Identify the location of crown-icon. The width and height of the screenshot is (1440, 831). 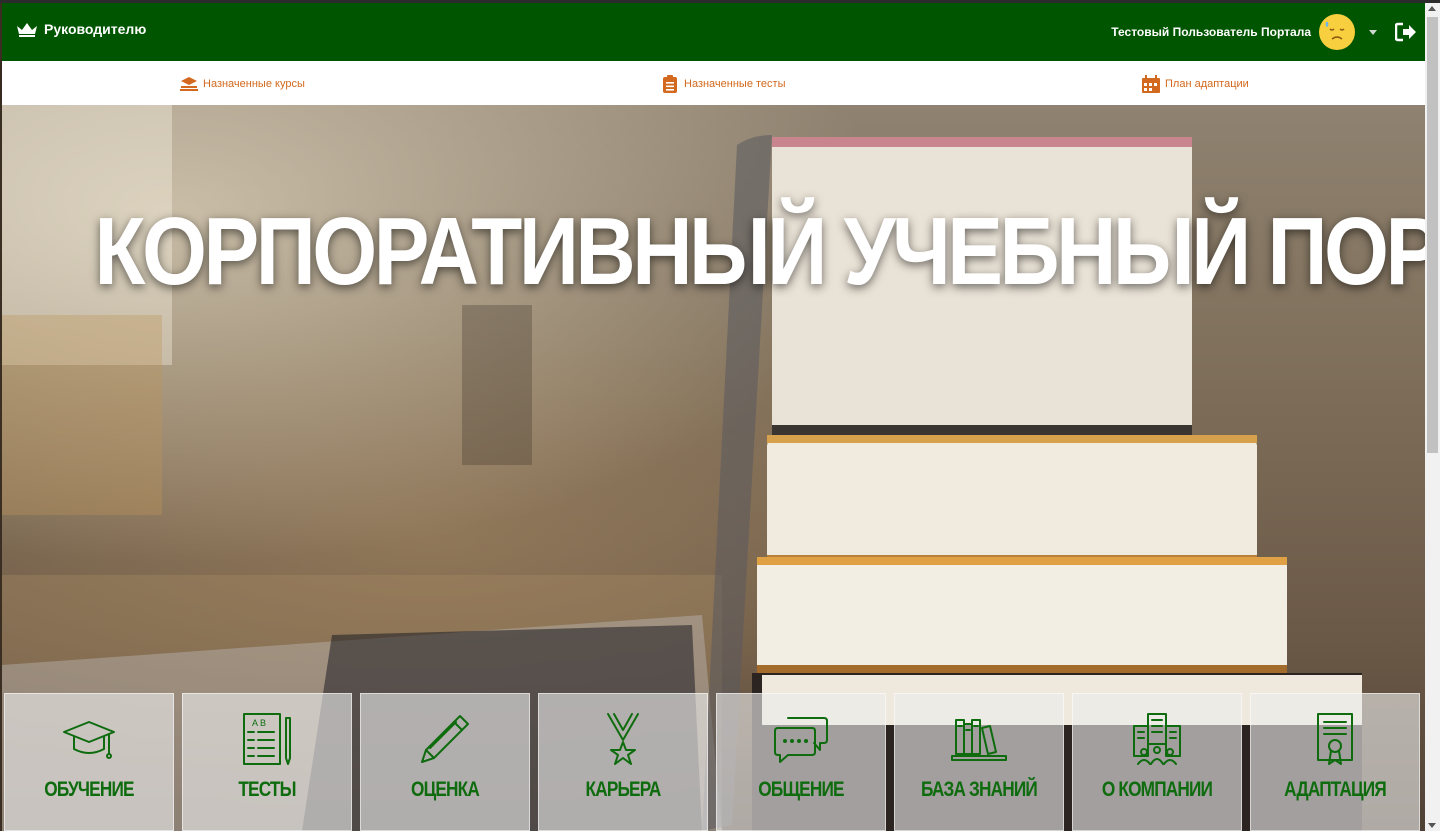
(27, 30).